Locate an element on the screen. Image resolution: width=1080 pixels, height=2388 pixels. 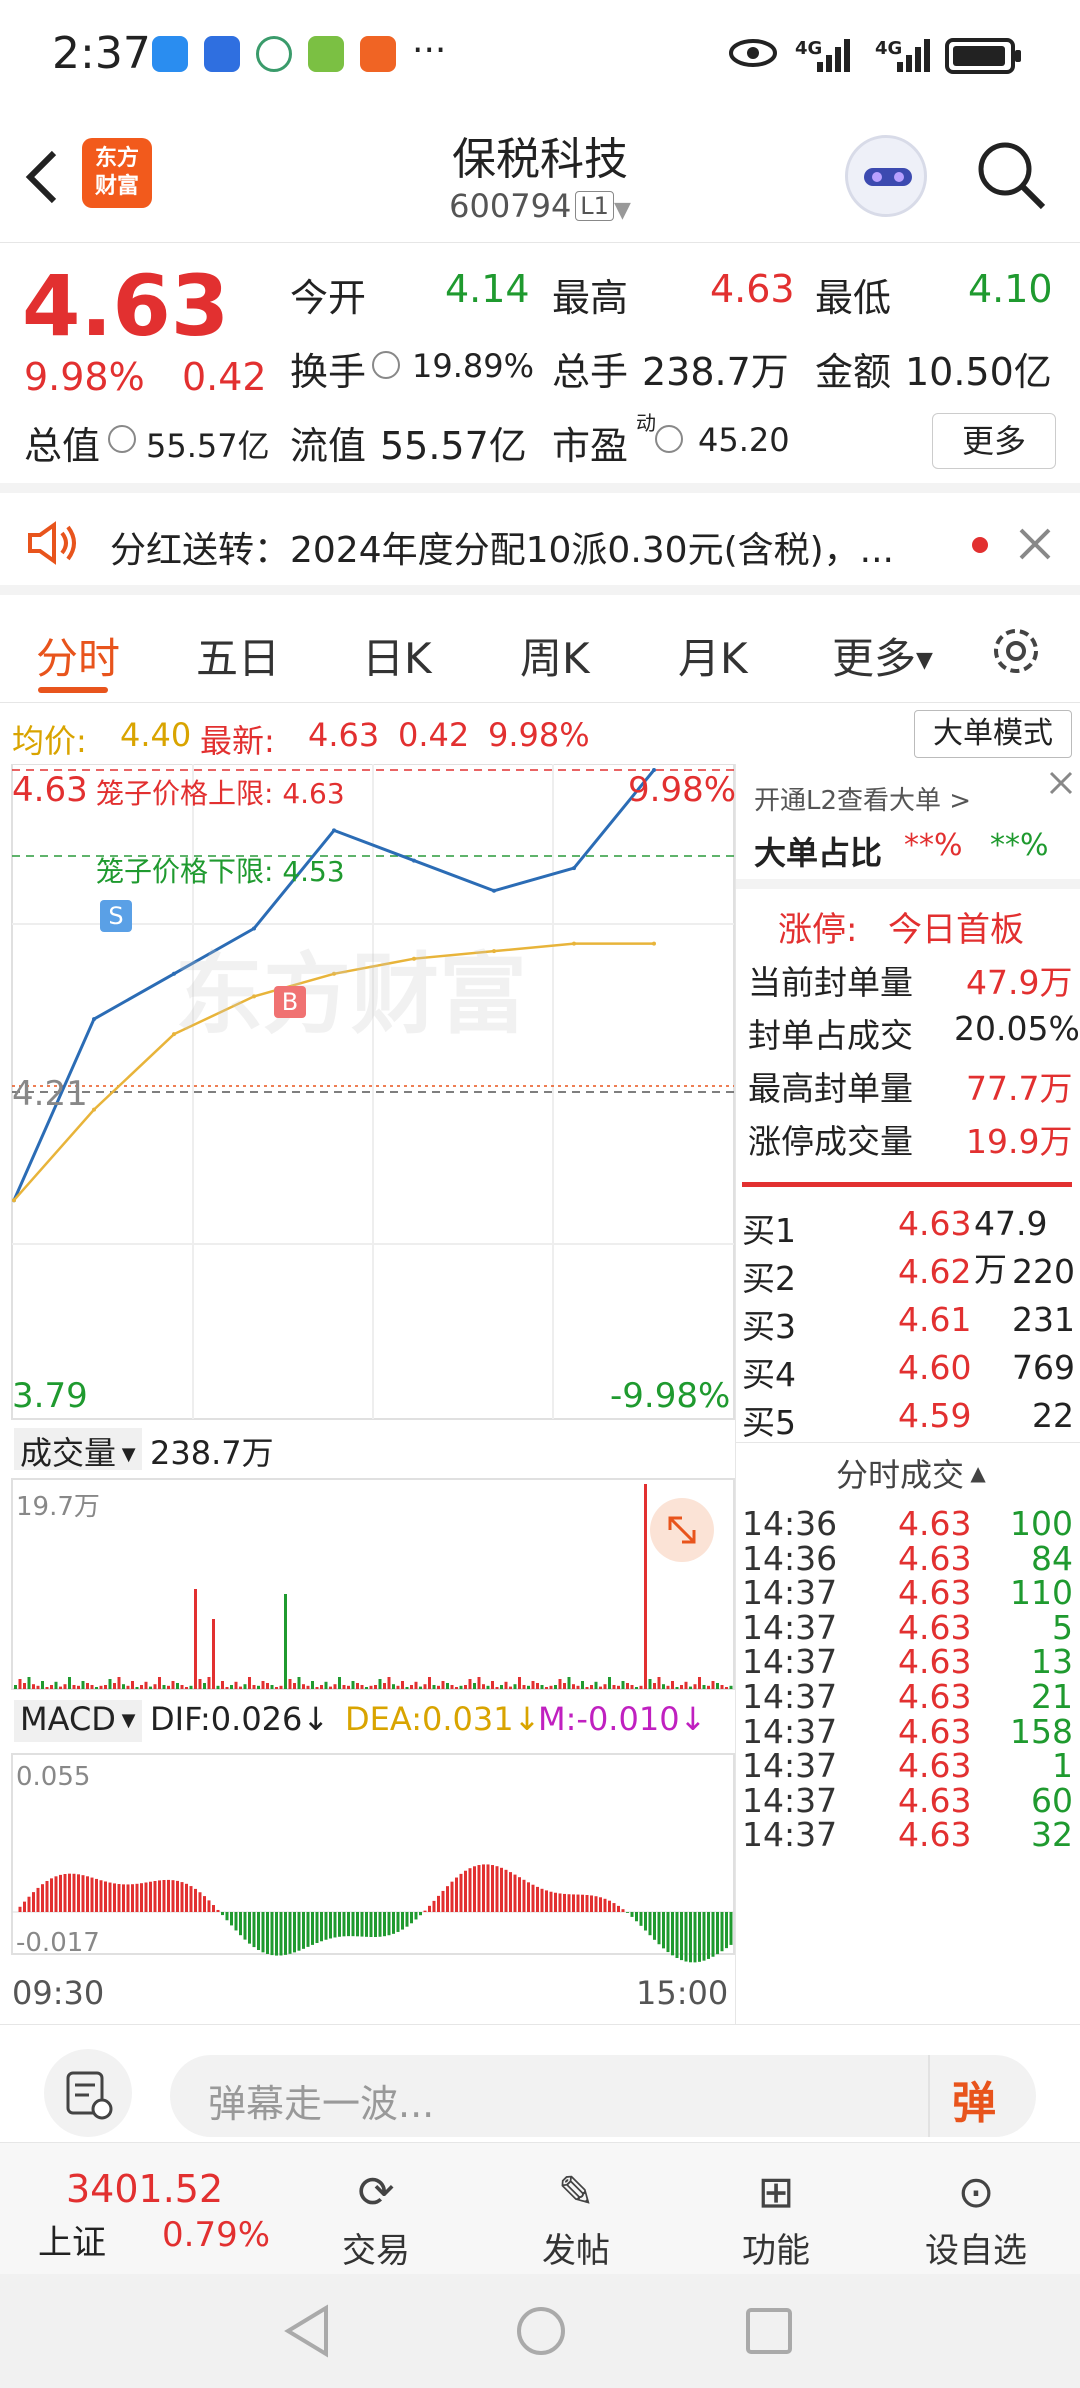
tick-row: 14:36 4.63 84 is located at coordinates (908, 1558).